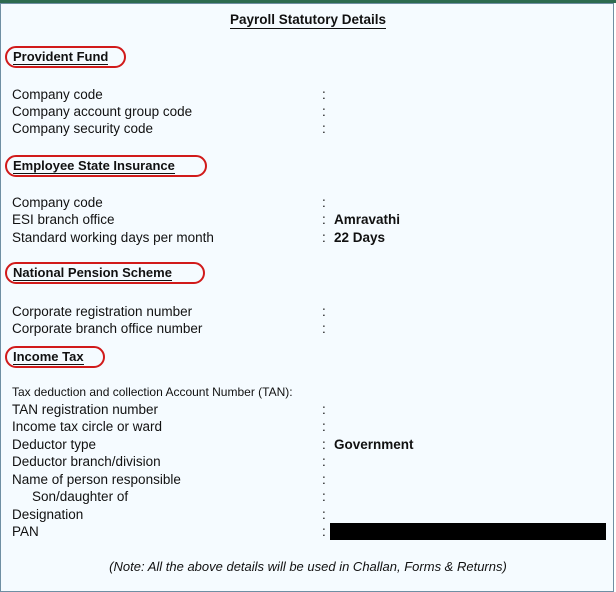  Describe the element at coordinates (312, 202) in the screenshot. I see `esi-company-code-row: Company code :` at that location.